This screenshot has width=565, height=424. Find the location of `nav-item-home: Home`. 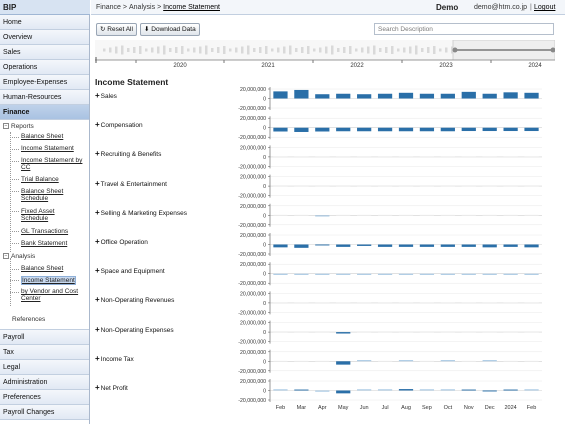

nav-item-home: Home is located at coordinates (44, 22).